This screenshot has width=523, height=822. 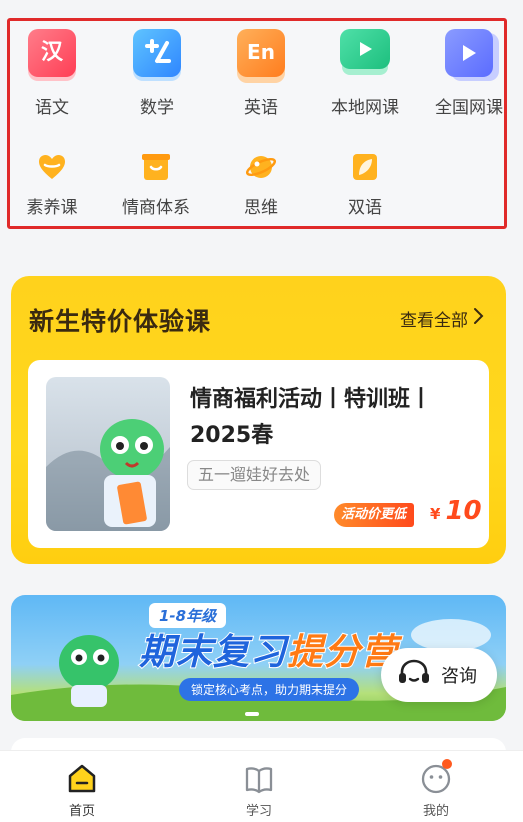 I want to click on category-label: 思维, so click(x=261, y=208).